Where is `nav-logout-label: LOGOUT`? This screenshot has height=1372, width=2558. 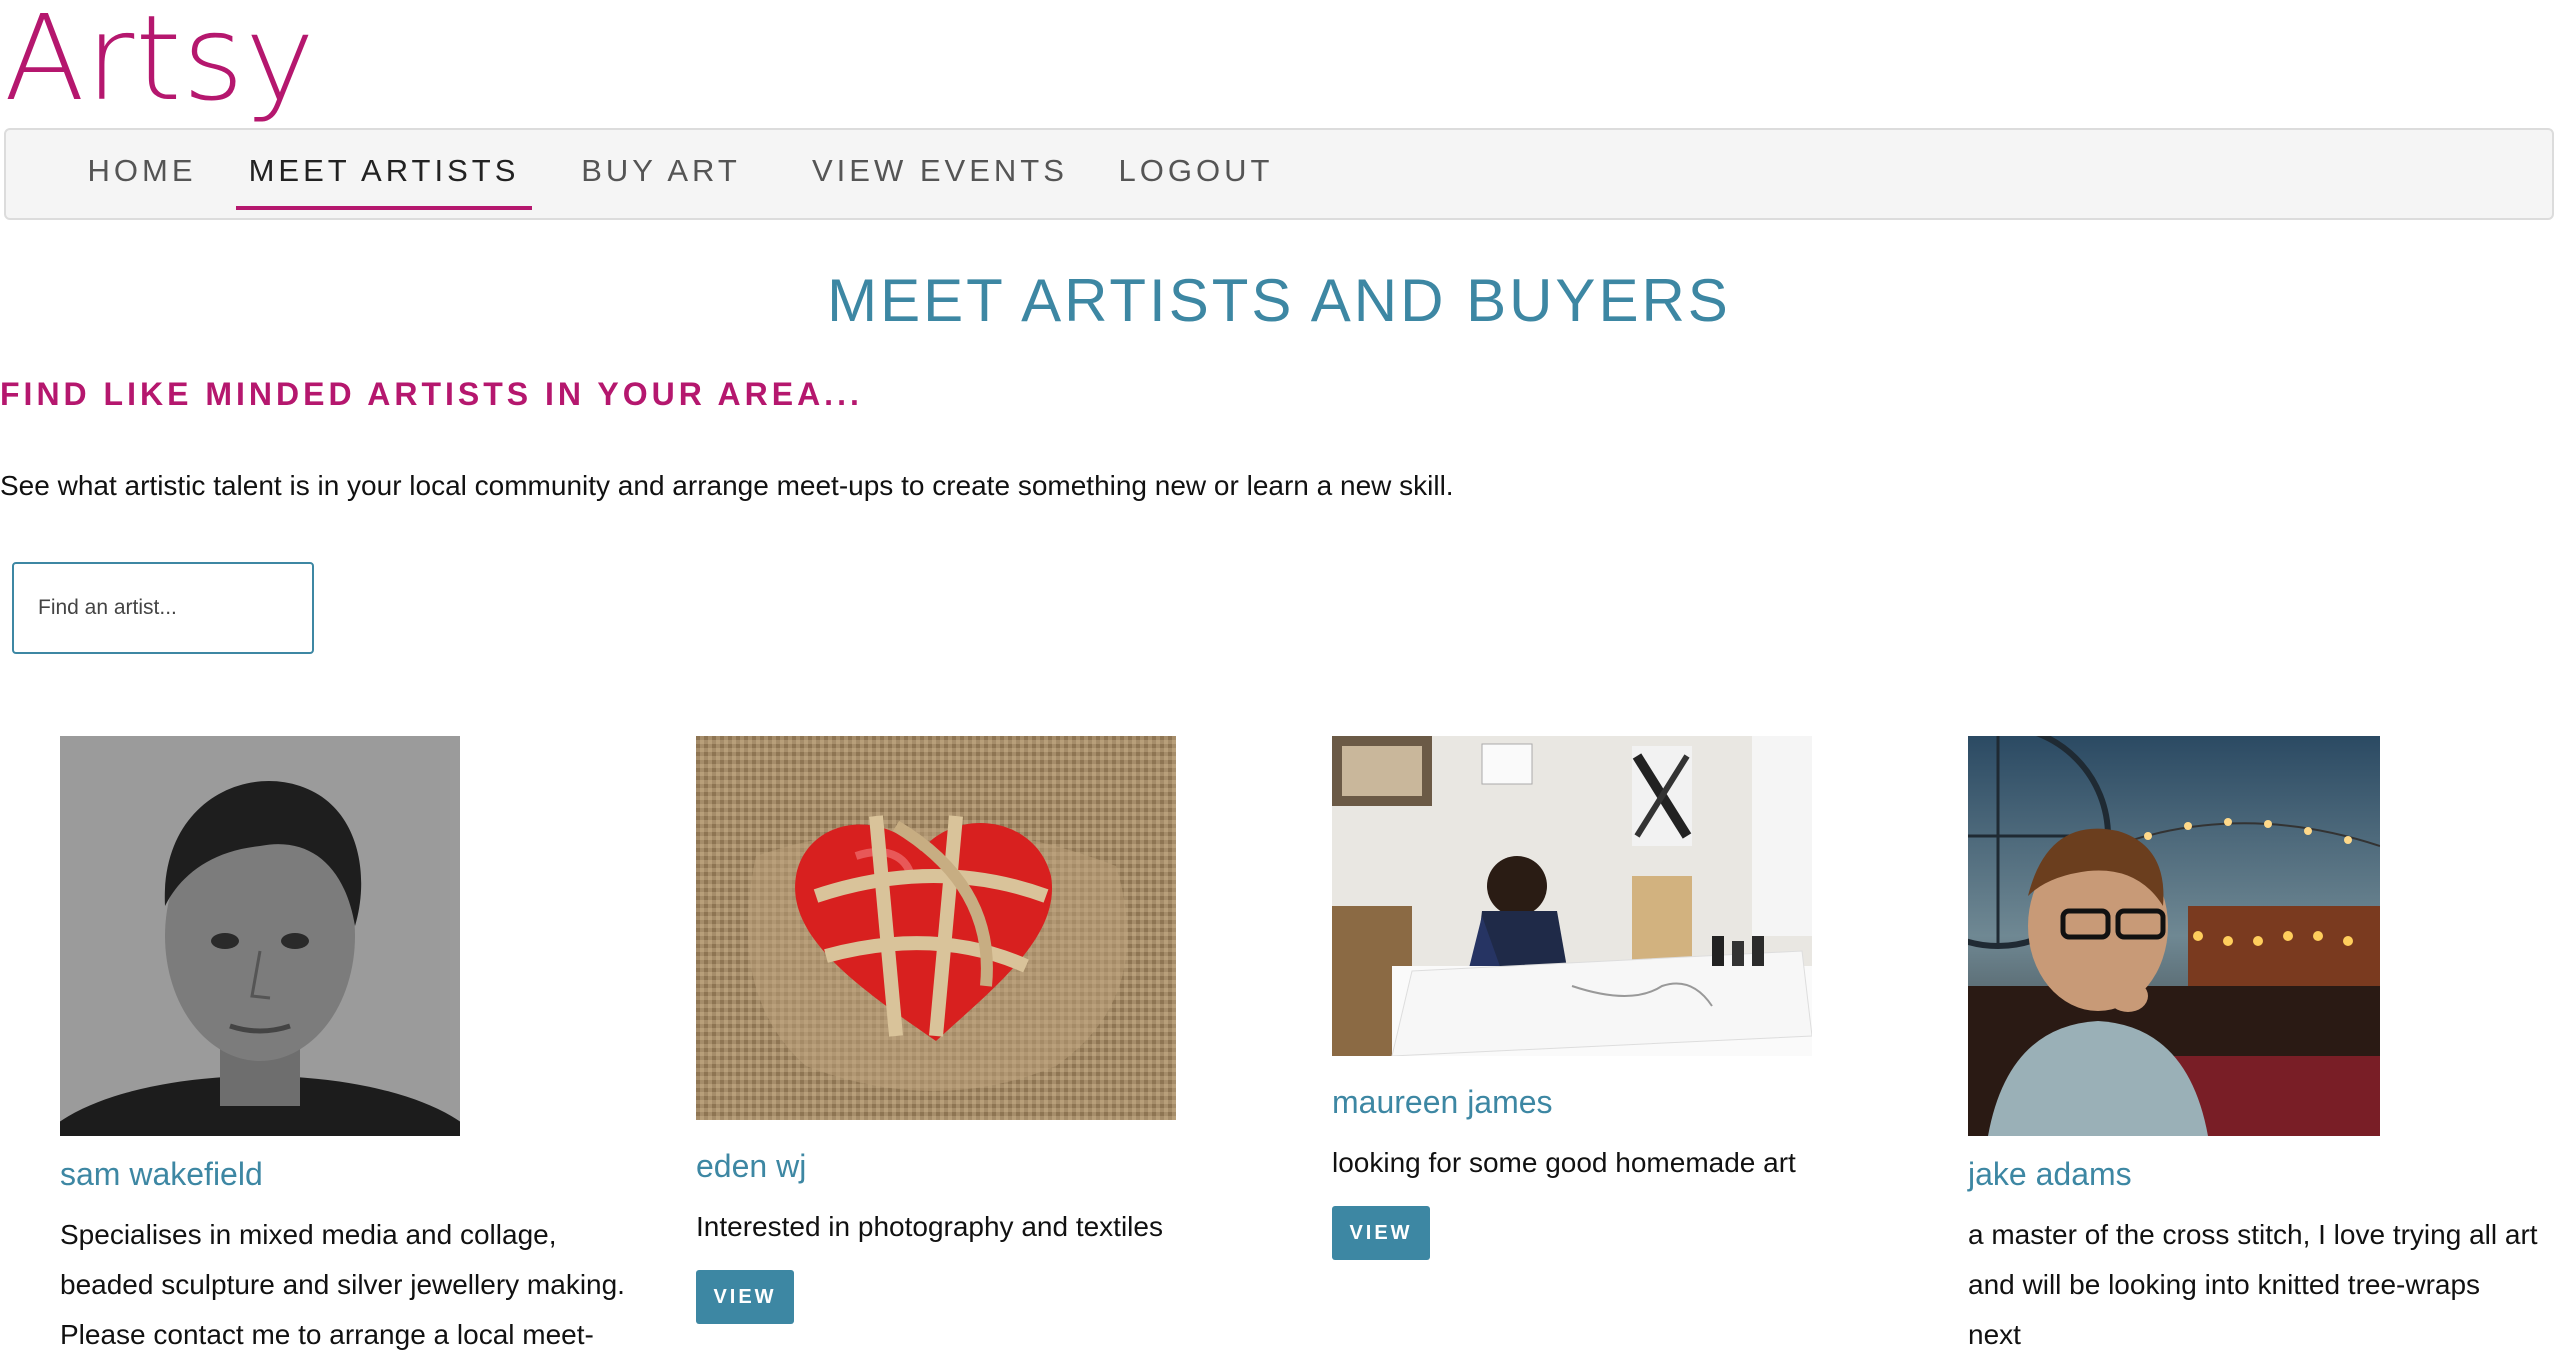 nav-logout-label: LOGOUT is located at coordinates (1196, 170).